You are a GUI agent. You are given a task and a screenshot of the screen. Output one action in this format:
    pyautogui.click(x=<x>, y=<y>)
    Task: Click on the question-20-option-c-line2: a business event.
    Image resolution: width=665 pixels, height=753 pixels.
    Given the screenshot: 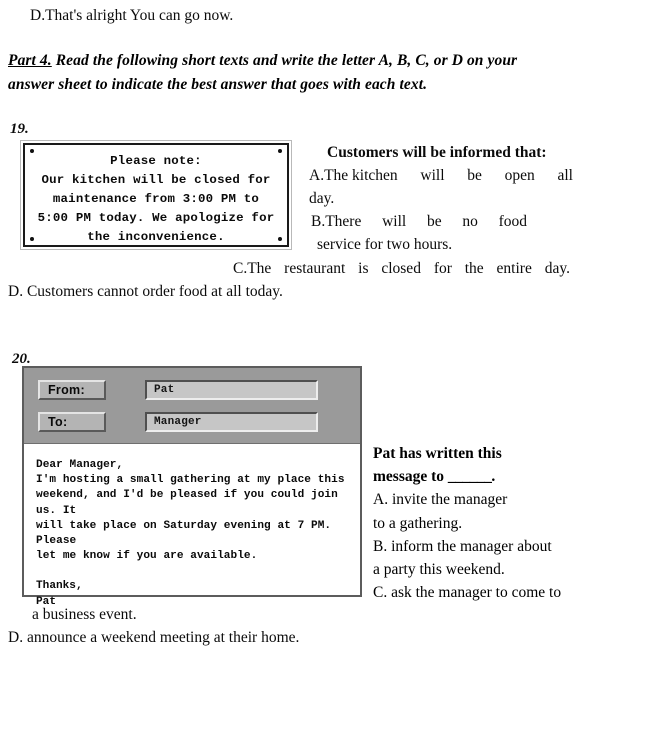 What is the action you would take?
    pyautogui.click(x=84, y=614)
    